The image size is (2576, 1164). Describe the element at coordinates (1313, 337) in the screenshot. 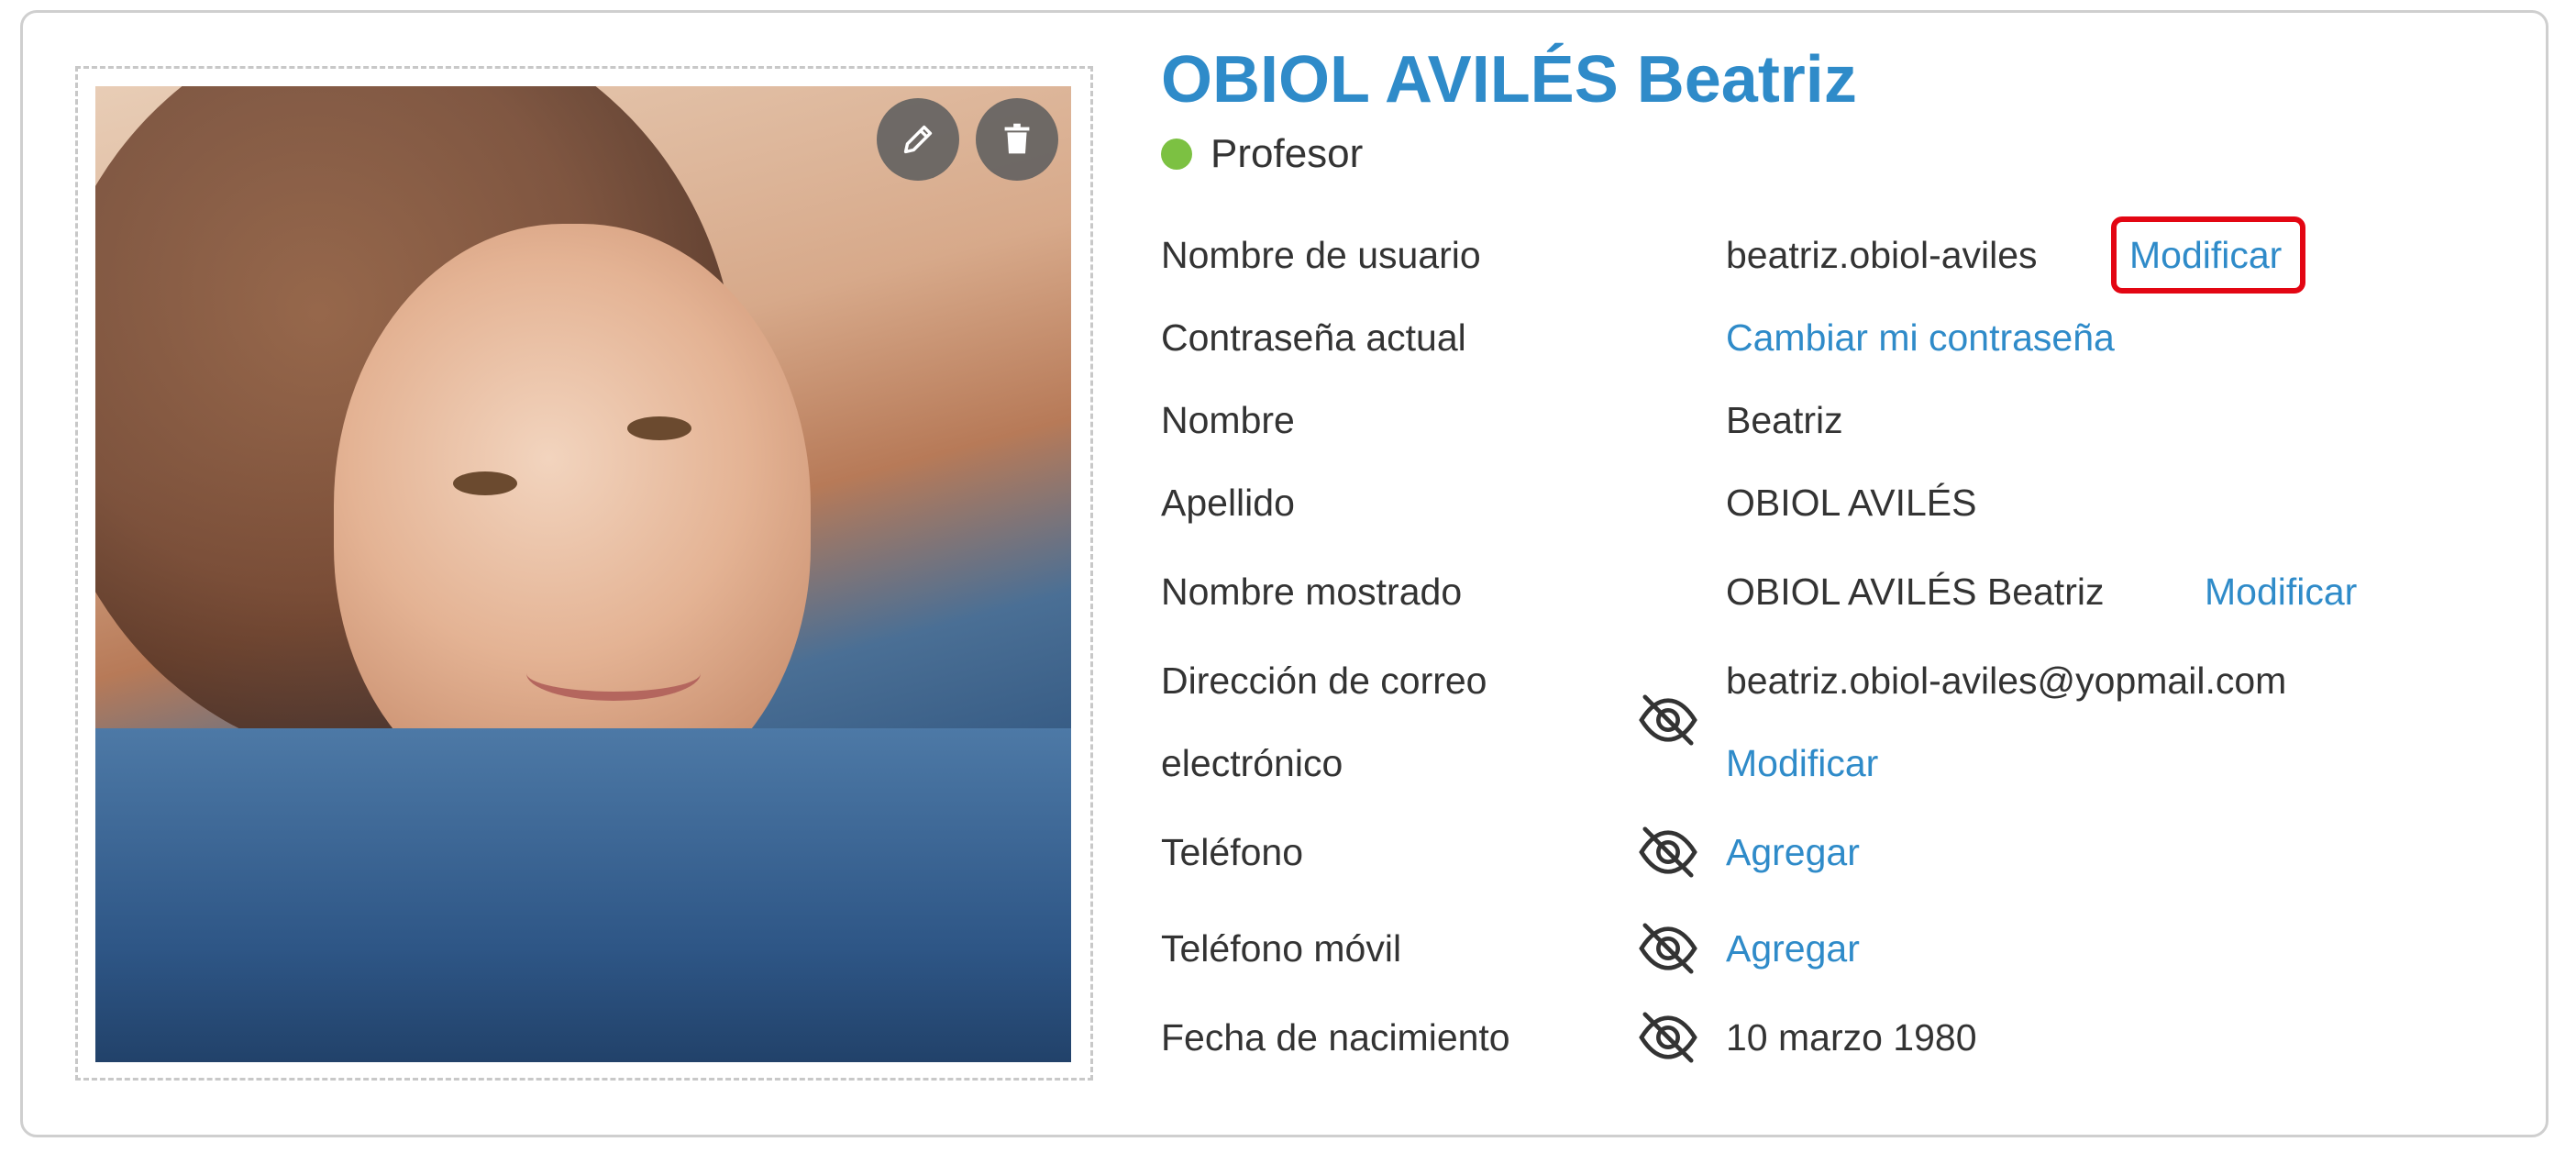

I see `password-label: Contraseña actual` at that location.